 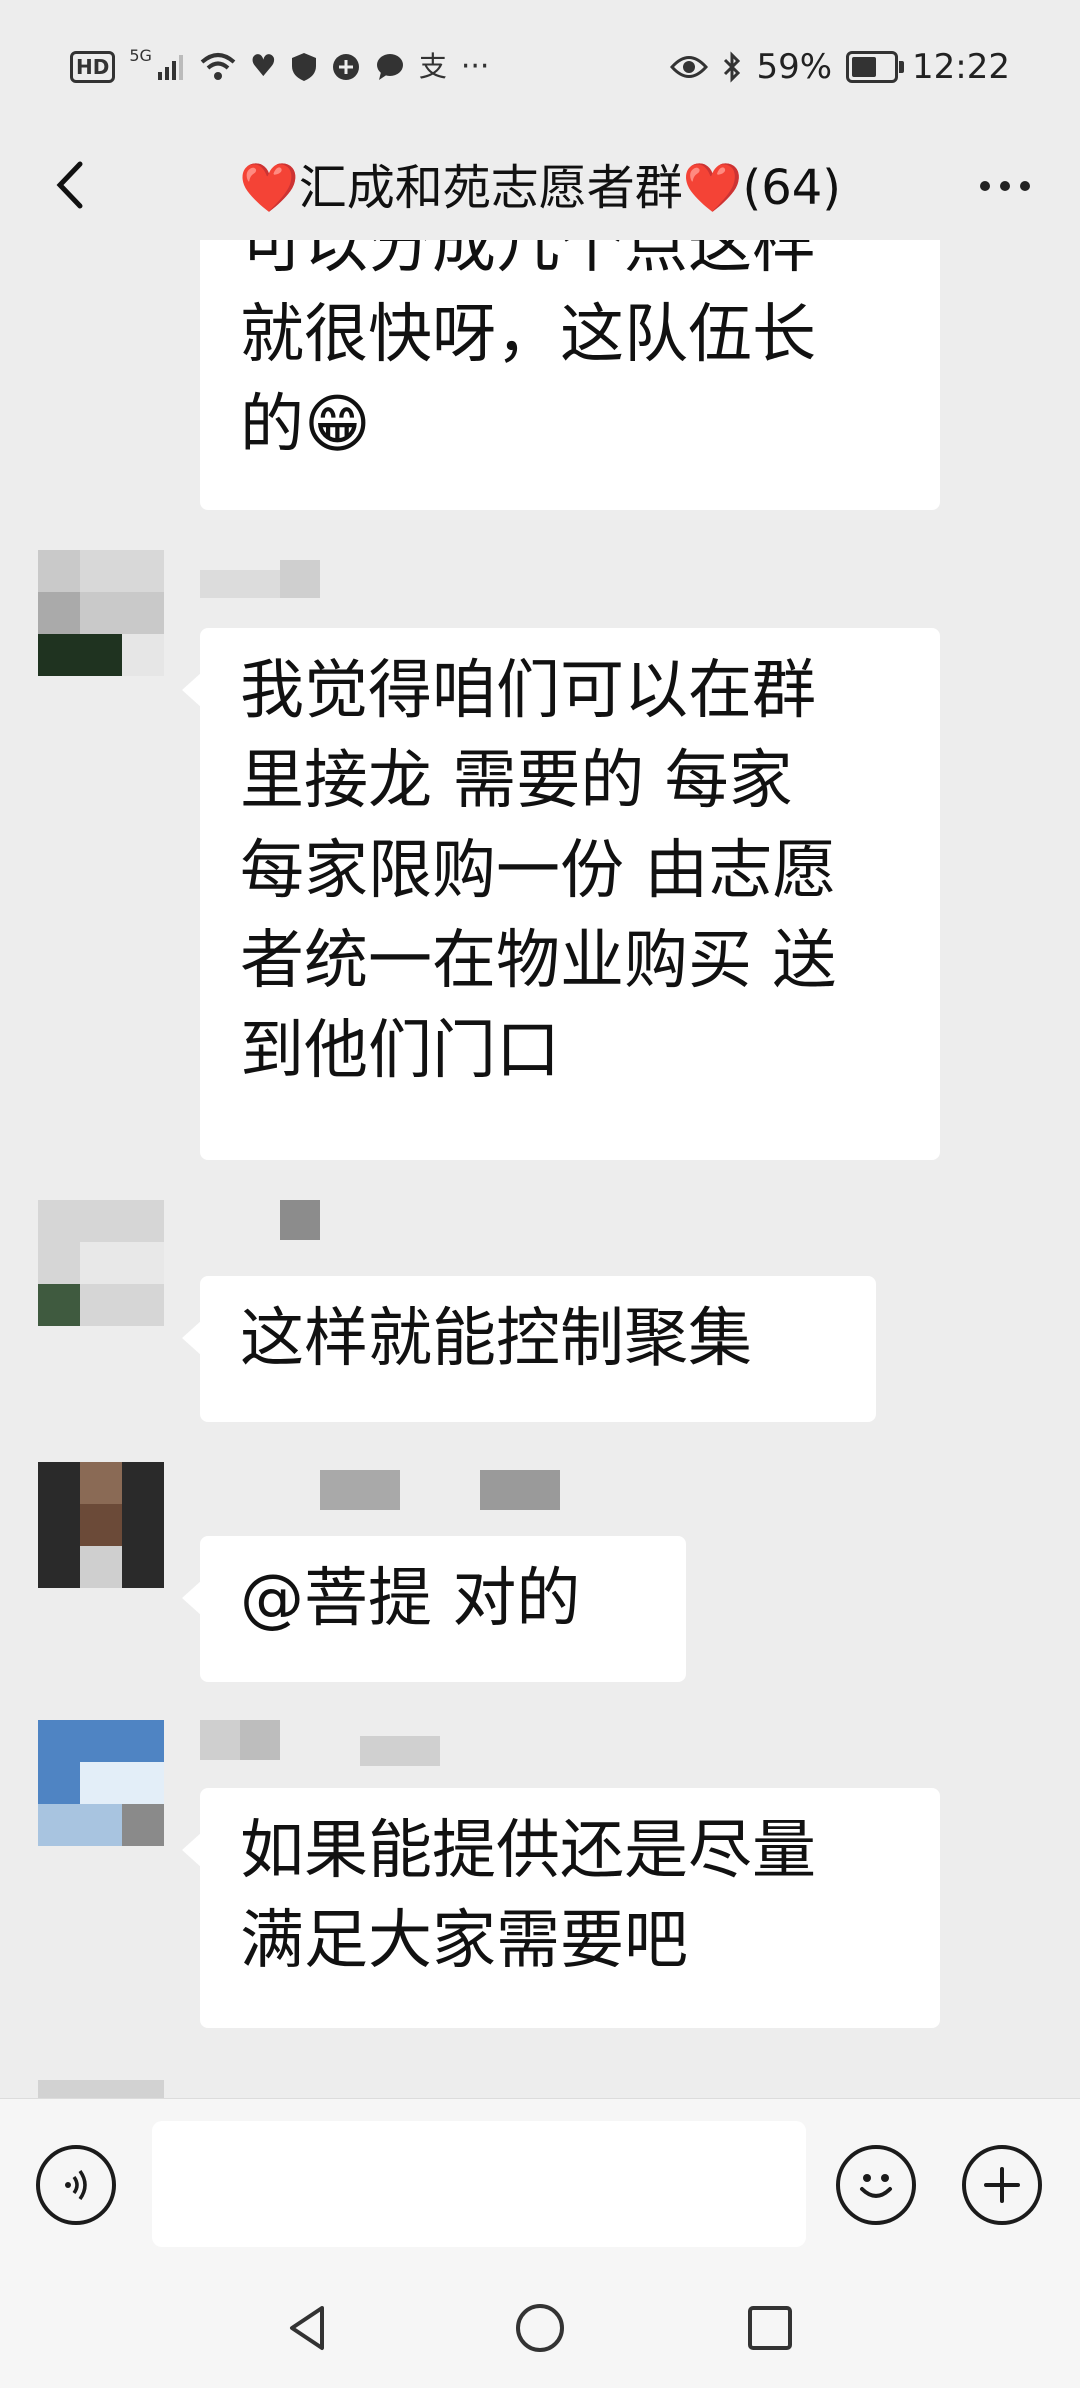 What do you see at coordinates (528, 335) in the screenshot?
I see `message-line: 就很快呀，这队伍长` at bounding box center [528, 335].